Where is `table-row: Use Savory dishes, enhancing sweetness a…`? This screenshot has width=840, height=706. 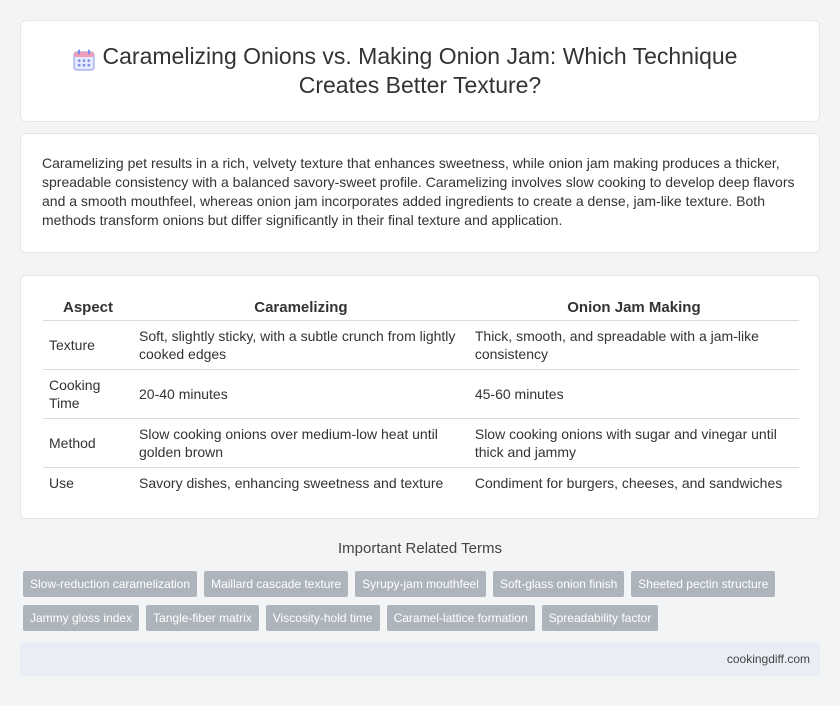
table-row: Use Savory dishes, enhancing sweetness a… is located at coordinates (421, 482).